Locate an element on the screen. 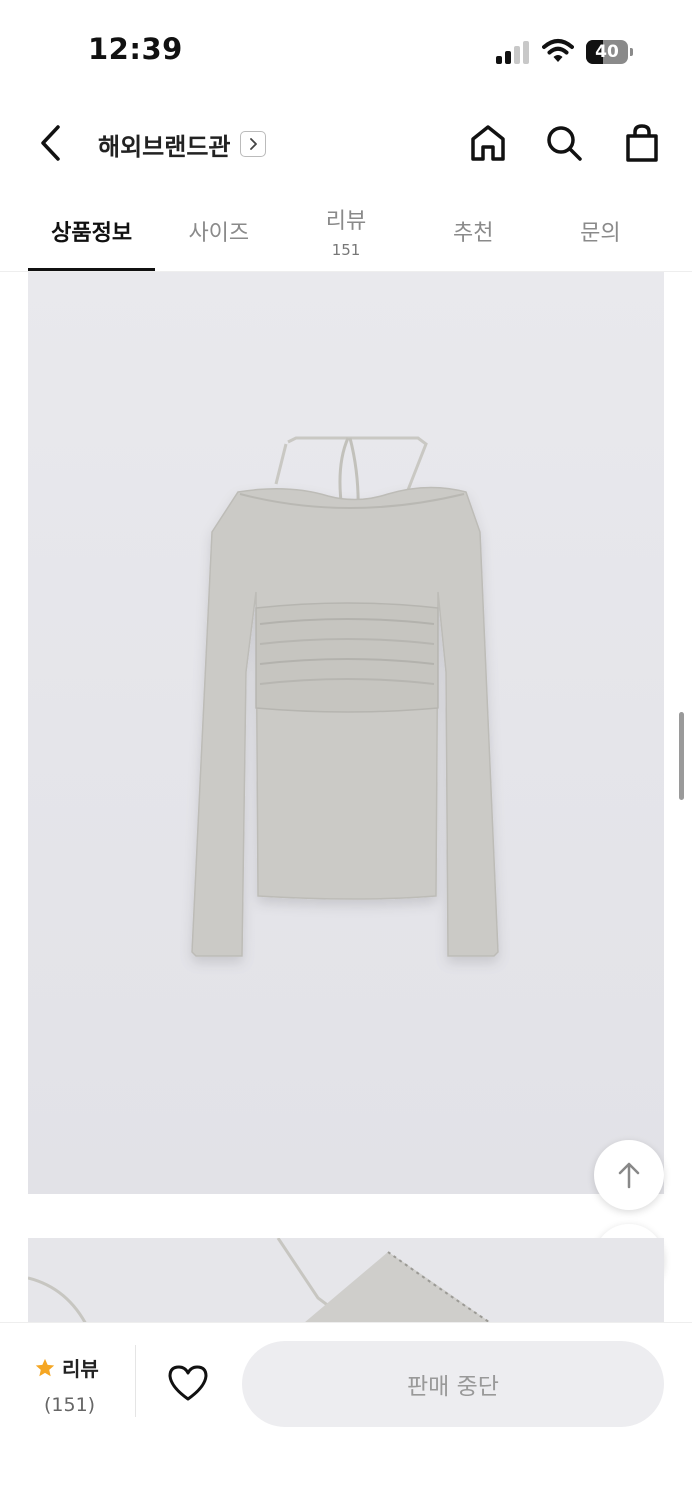 This screenshot has width=692, height=1500. tab-review: 리뷰 151 is located at coordinates (345, 231).